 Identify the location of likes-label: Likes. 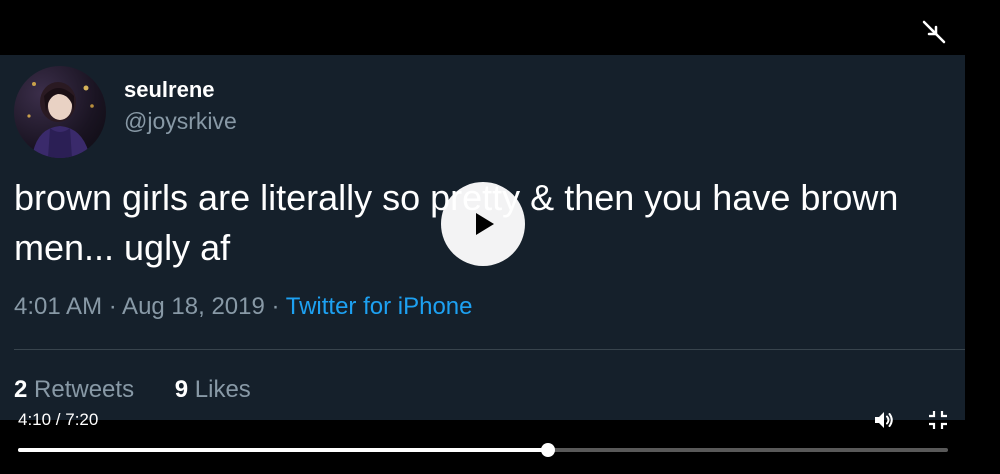
(219, 389).